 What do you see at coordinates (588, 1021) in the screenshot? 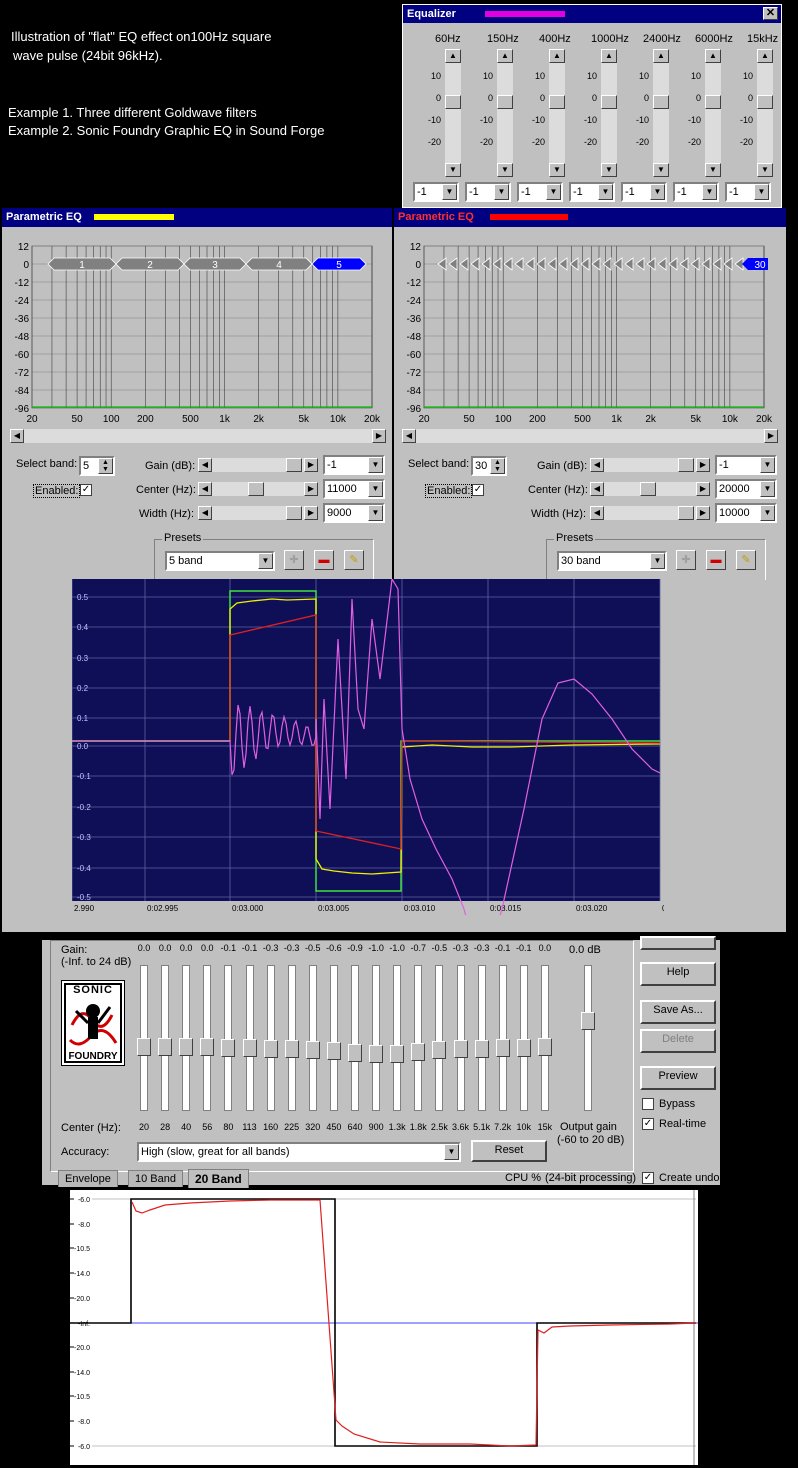
I see `output-gain-knob` at bounding box center [588, 1021].